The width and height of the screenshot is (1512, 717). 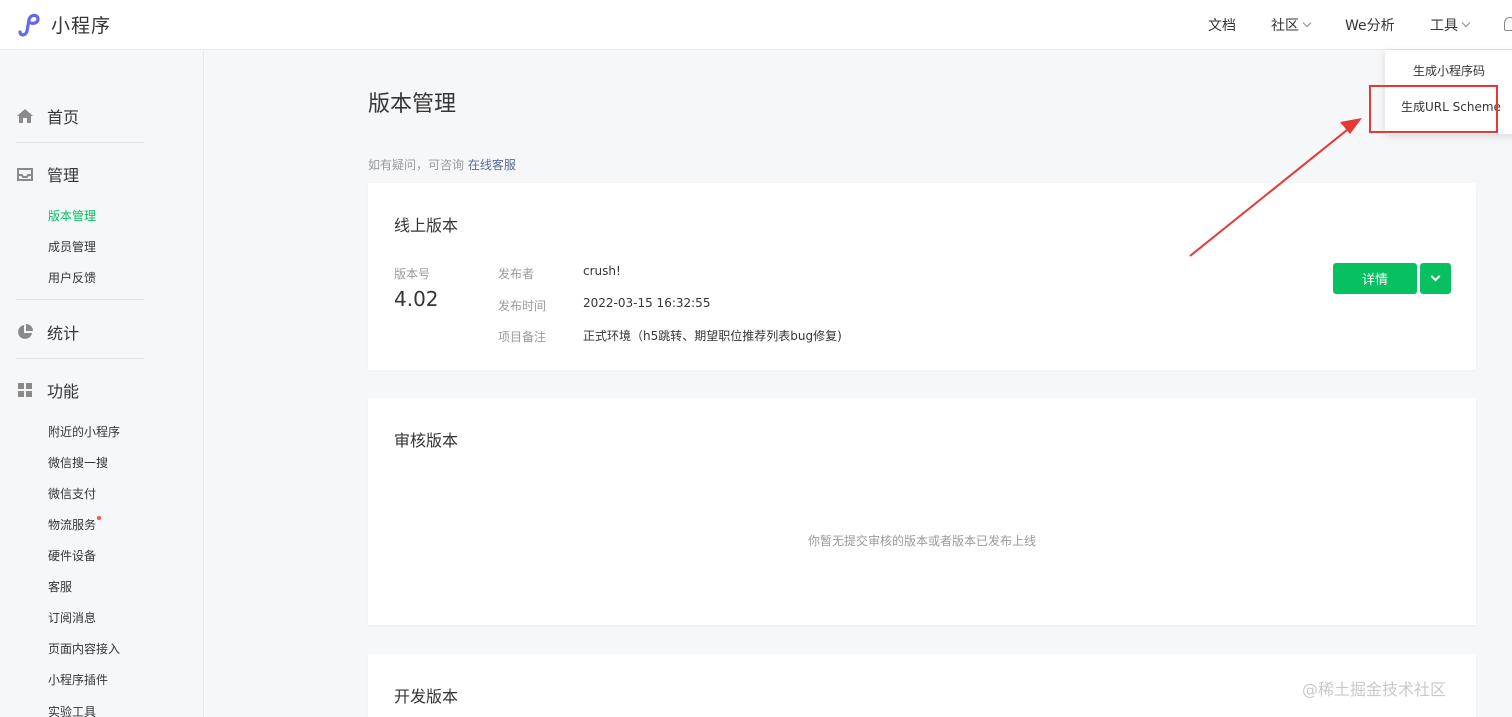 What do you see at coordinates (756, 25) in the screenshot?
I see `top-bar: 小程序 文档 社区 We分析 工具` at bounding box center [756, 25].